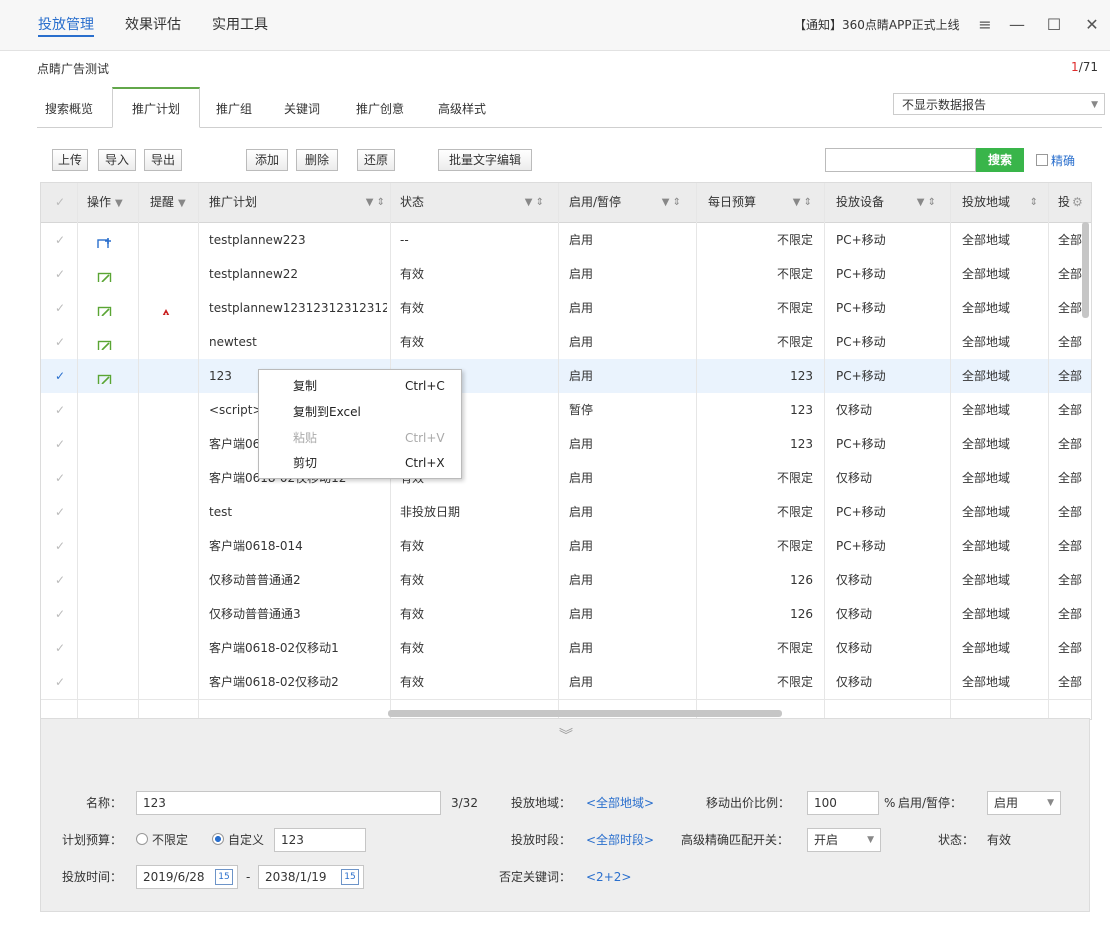 This screenshot has width=1110, height=929. What do you see at coordinates (66, 25) in the screenshot?
I see `nav-delivery-management: 投放管理` at bounding box center [66, 25].